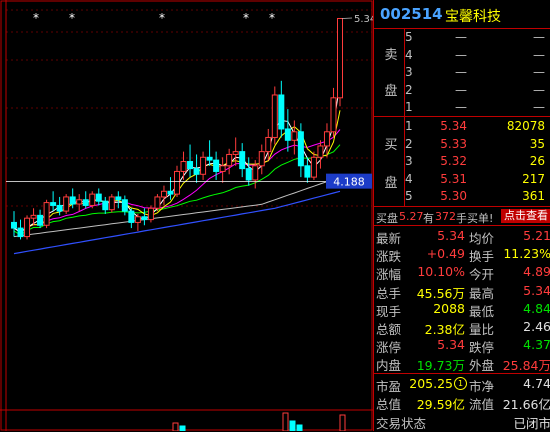 Image resolution: width=550 pixels, height=432 pixels. Describe the element at coordinates (477, 73) in the screenshot. I see `sell-row: 3——` at that location.